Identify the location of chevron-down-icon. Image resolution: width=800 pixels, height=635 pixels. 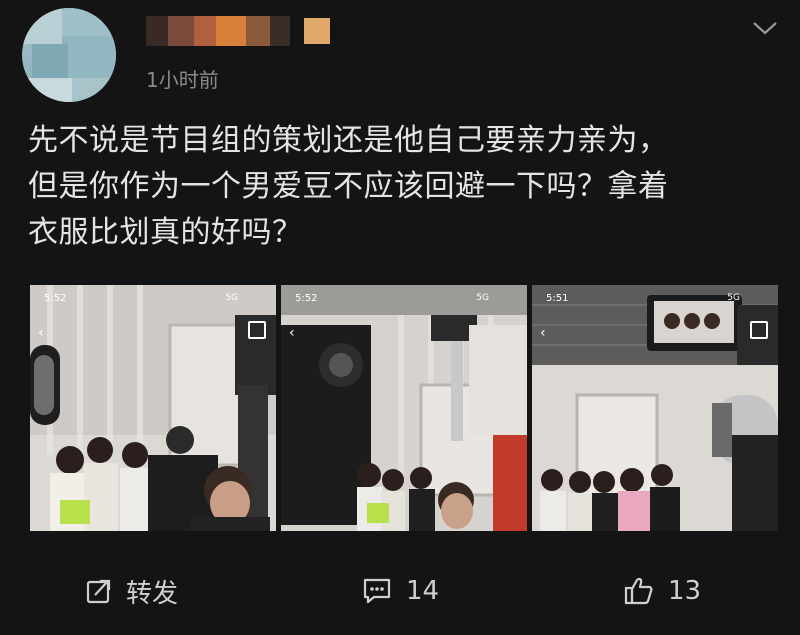
(765, 28).